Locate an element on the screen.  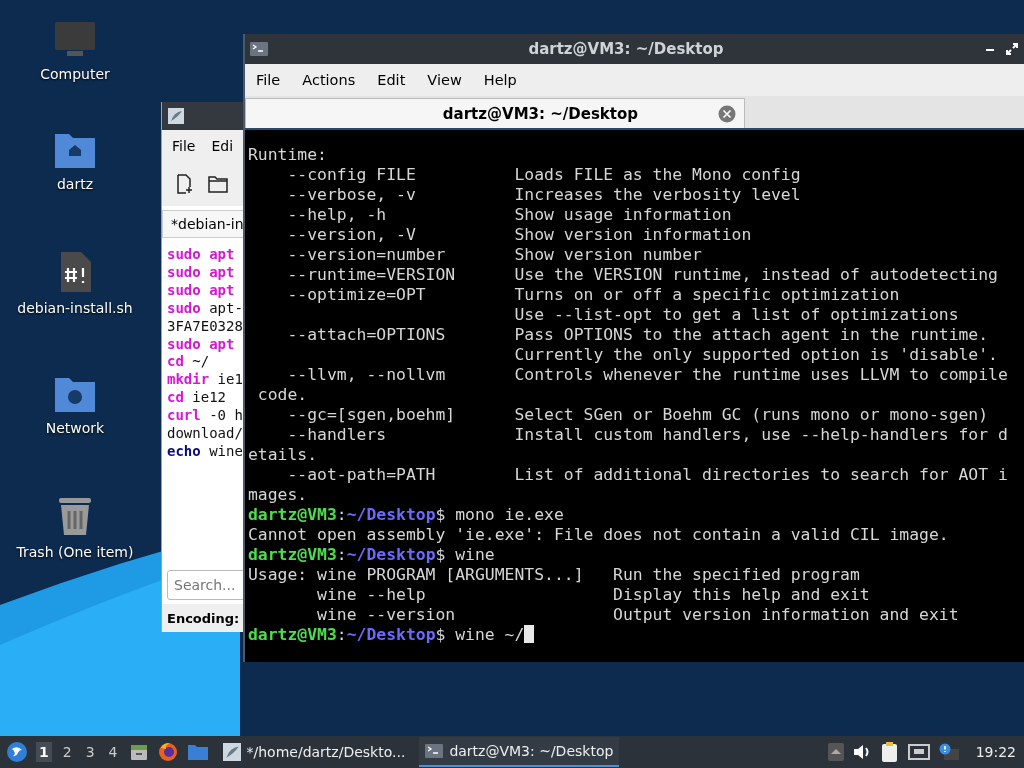
icon-label: debian-install.sh is located at coordinates (75, 308).